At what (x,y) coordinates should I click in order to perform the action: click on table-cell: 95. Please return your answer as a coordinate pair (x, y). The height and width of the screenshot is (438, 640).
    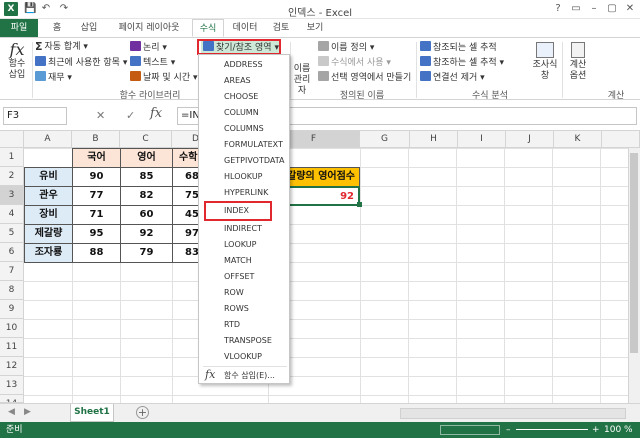
    Looking at the image, I should click on (96, 234).